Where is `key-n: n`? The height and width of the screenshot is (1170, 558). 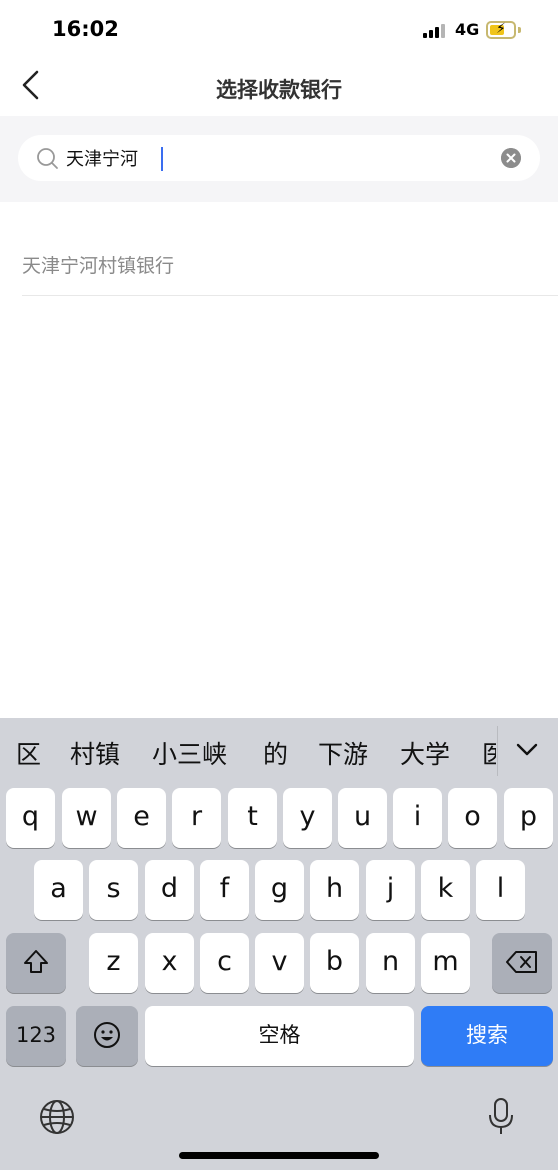
key-n: n is located at coordinates (390, 963).